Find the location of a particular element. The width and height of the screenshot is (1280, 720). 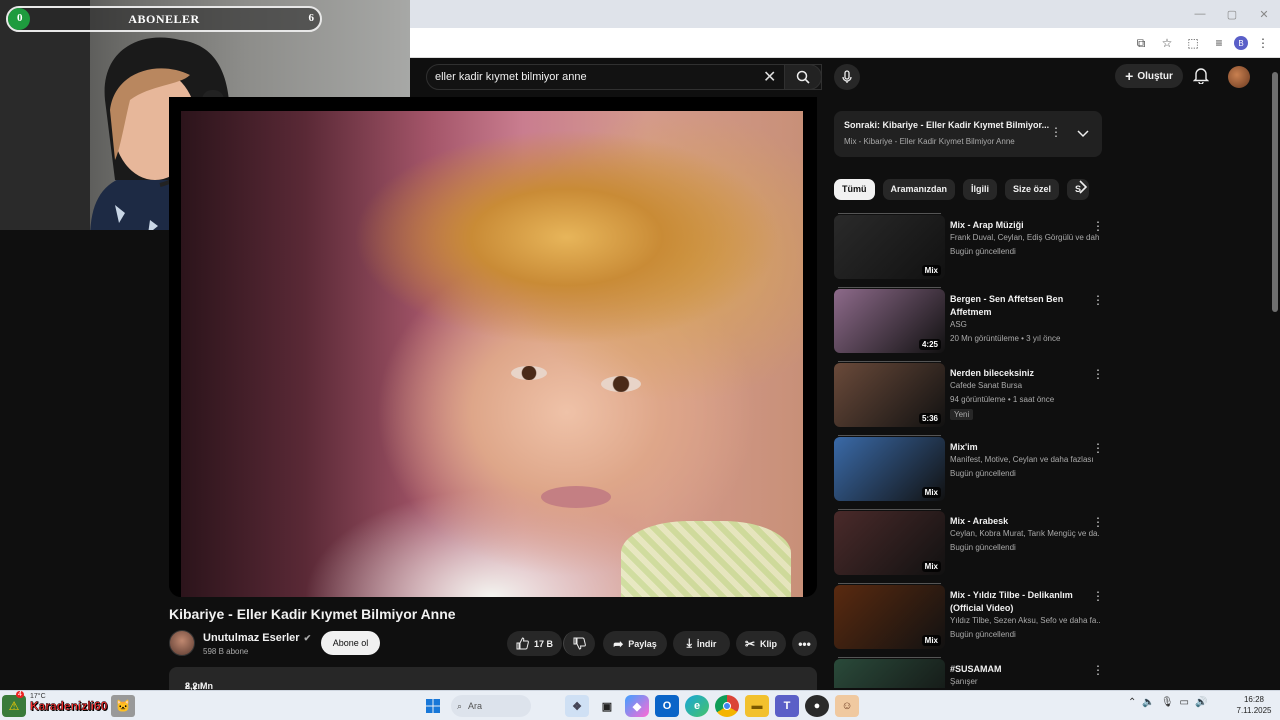

account-avatar is located at coordinates (1239, 77).